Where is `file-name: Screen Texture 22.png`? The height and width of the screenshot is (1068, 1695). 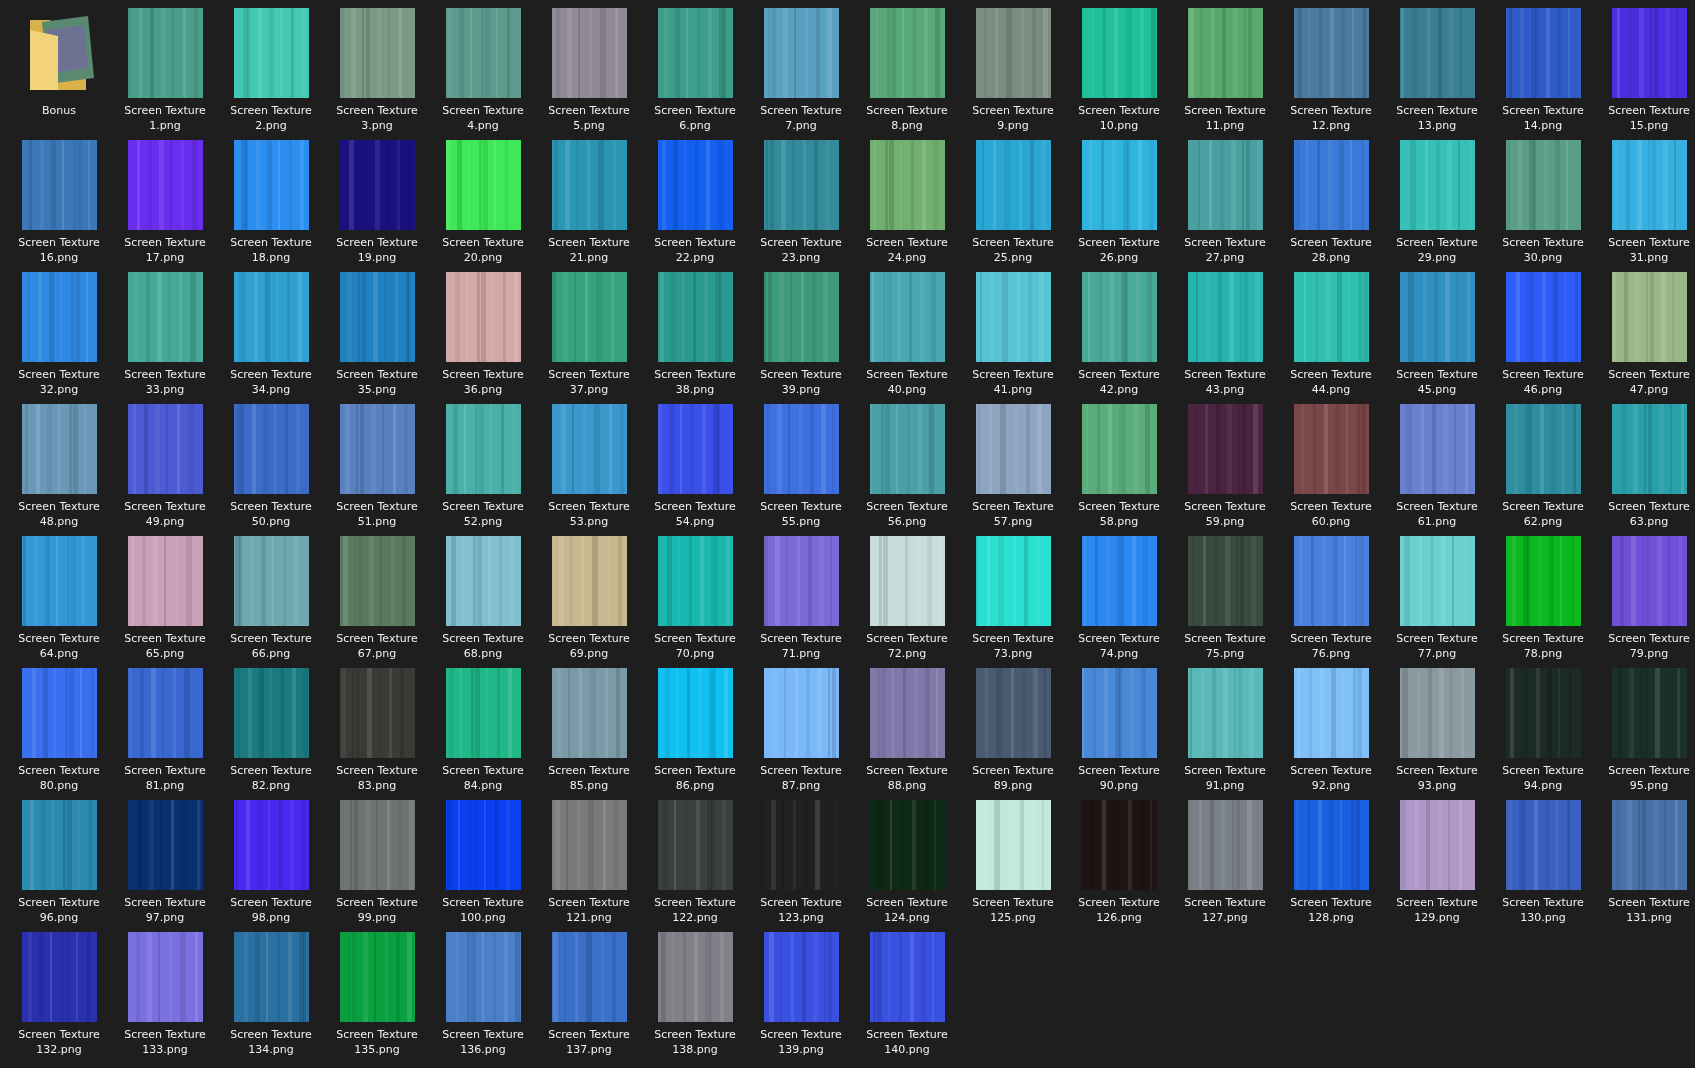 file-name: Screen Texture 22.png is located at coordinates (695, 250).